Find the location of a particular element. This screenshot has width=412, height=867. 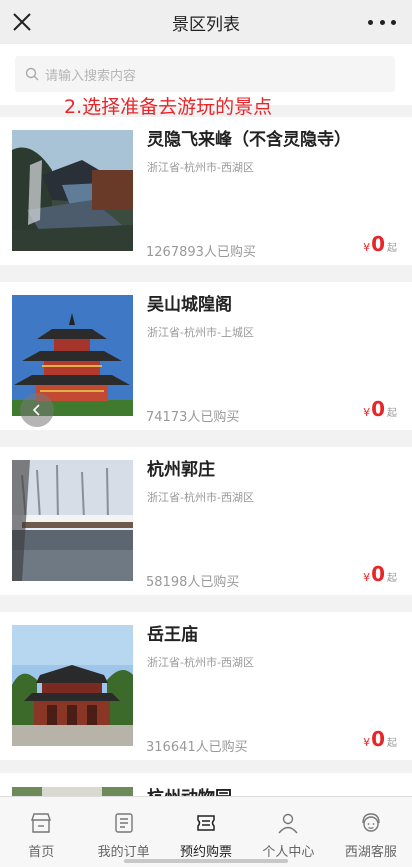

tab-customer-service: 西湖客服 is located at coordinates (371, 832).